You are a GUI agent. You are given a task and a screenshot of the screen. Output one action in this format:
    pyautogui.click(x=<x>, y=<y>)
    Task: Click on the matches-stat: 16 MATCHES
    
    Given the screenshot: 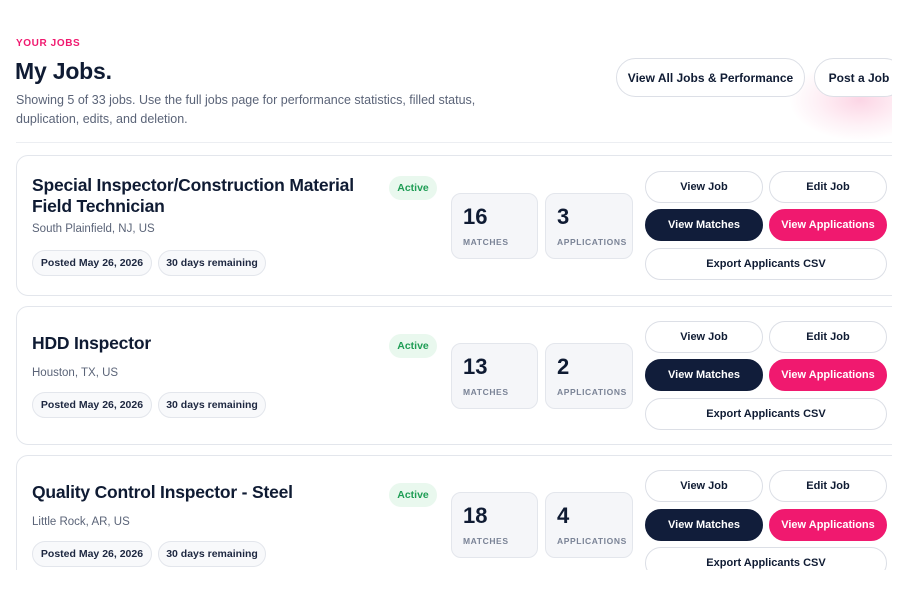 What is the action you would take?
    pyautogui.click(x=494, y=226)
    